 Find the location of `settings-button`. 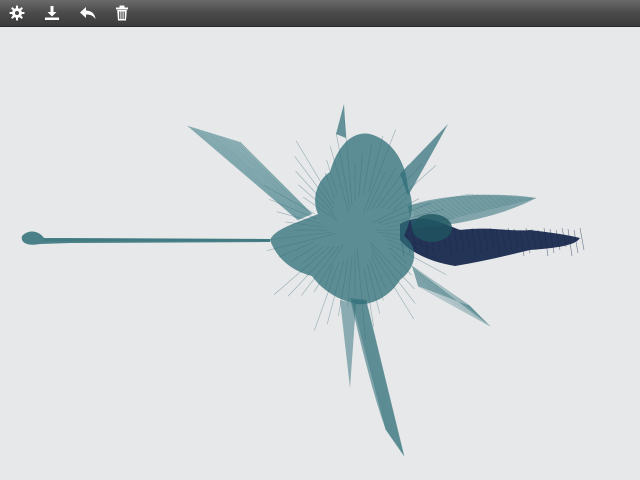

settings-button is located at coordinates (17, 13).